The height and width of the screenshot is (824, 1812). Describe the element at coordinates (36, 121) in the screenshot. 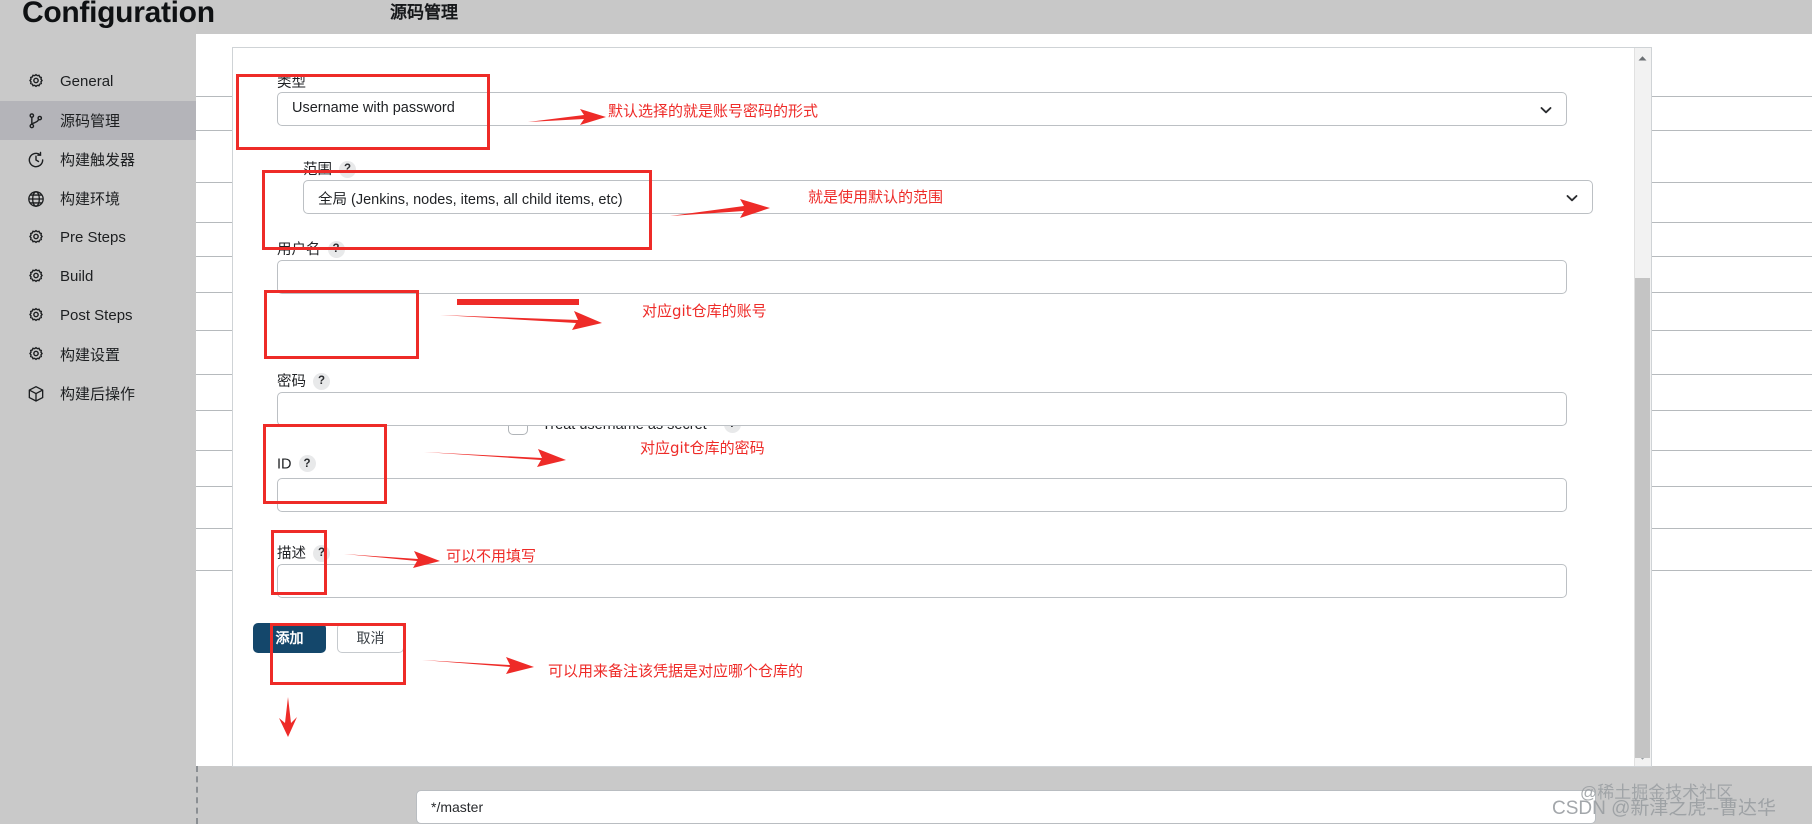

I see `git-branch-icon` at that location.